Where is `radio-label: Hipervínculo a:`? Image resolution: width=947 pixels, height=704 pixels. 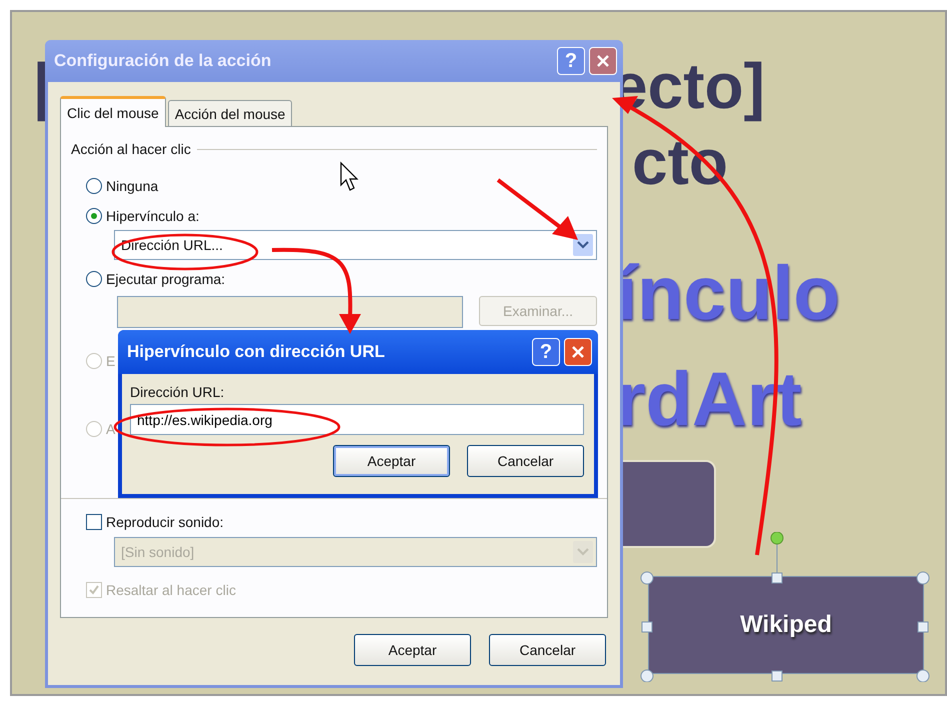
radio-label: Hipervínculo a: is located at coordinates (153, 216).